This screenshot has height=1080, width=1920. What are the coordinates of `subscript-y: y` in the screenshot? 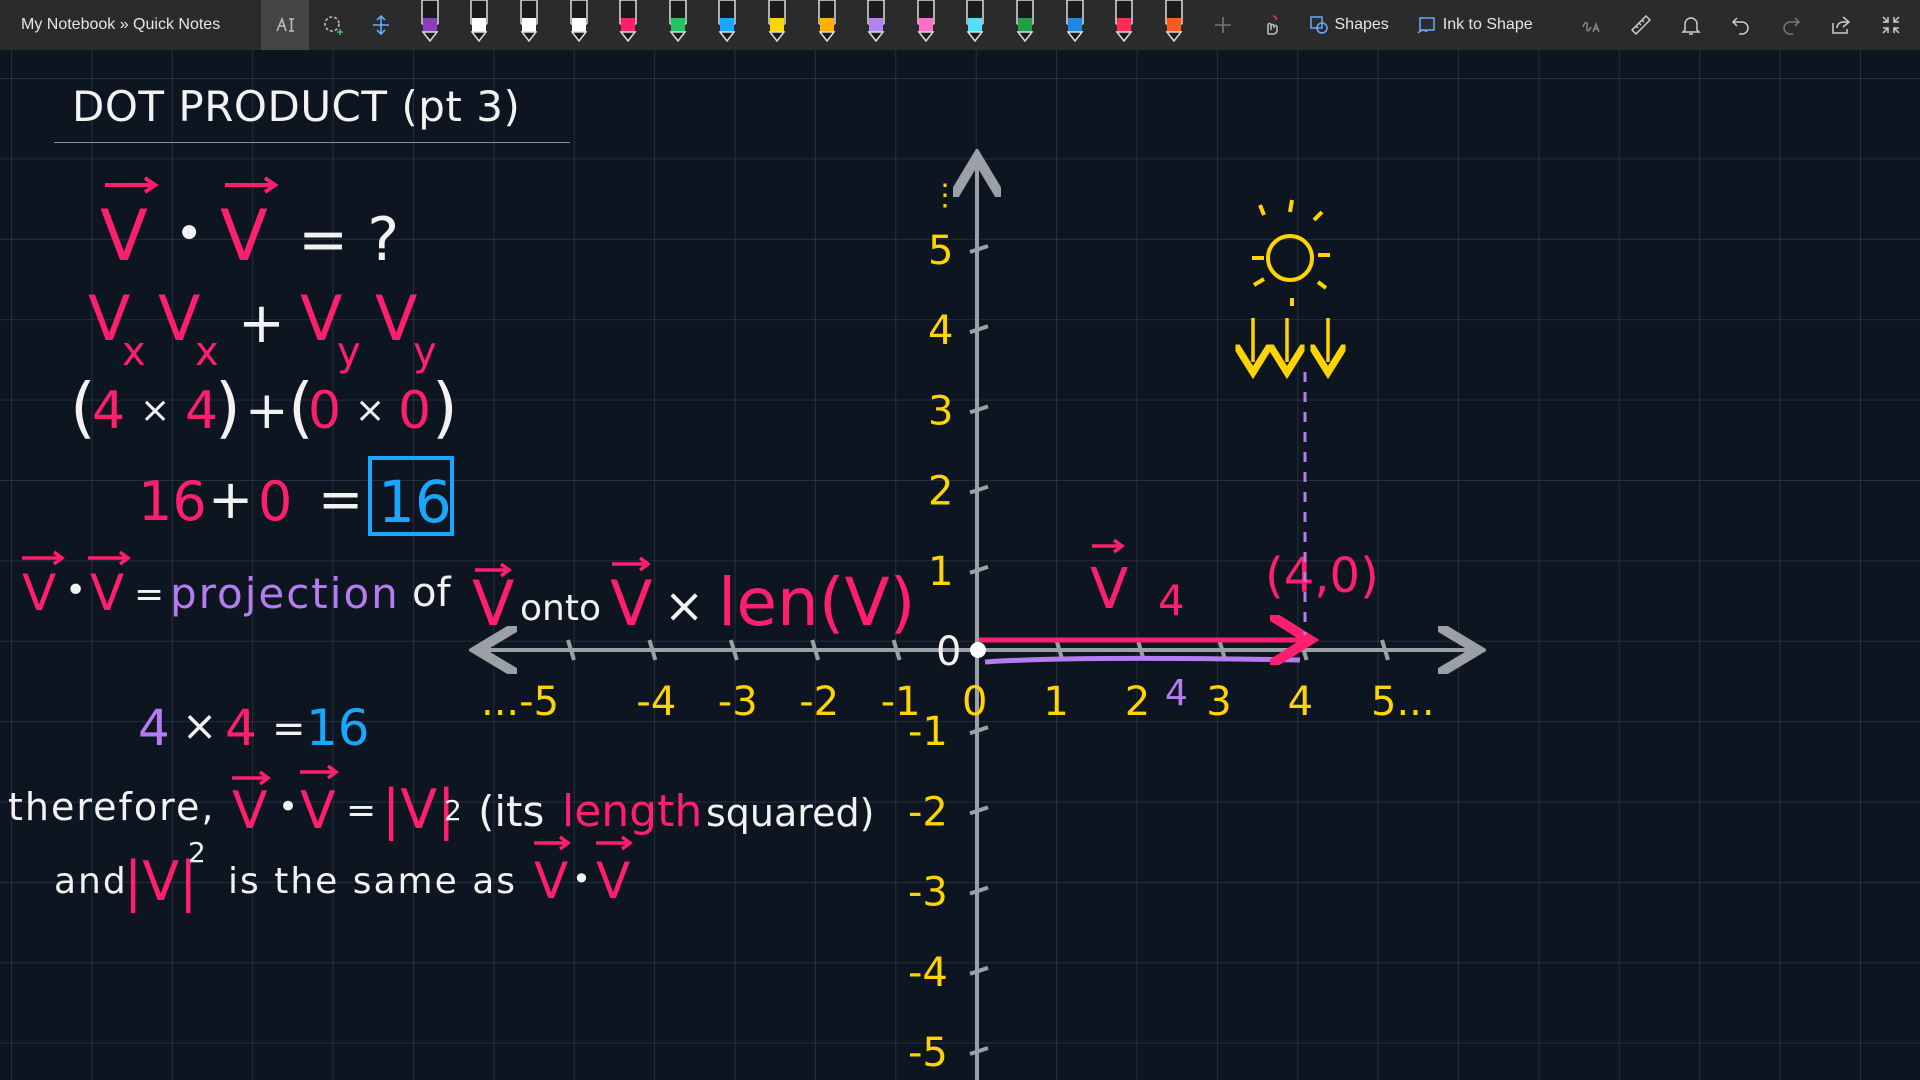 It's located at (349, 352).